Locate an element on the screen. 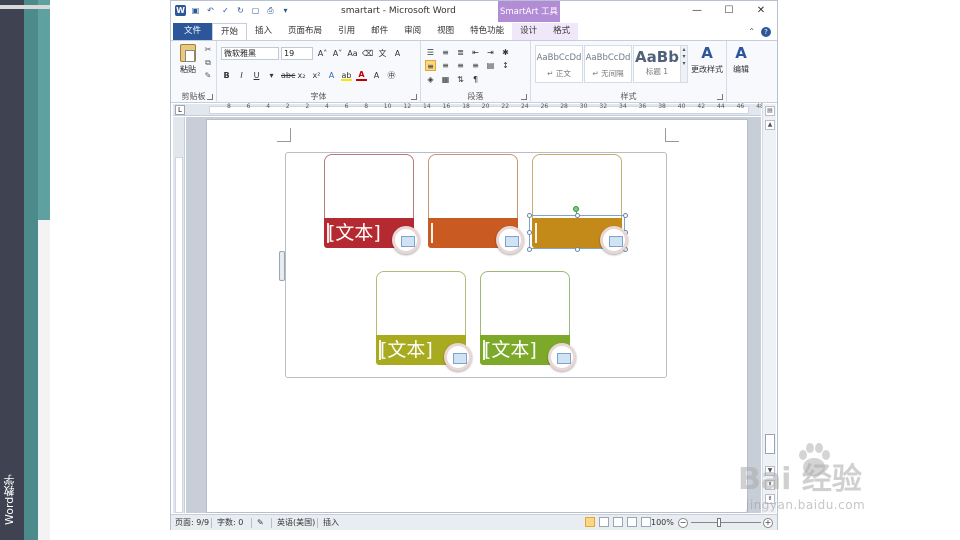 Image resolution: width=960 pixels, height=540 pixels. print-preview-icon: ⎙ is located at coordinates (270, 10).